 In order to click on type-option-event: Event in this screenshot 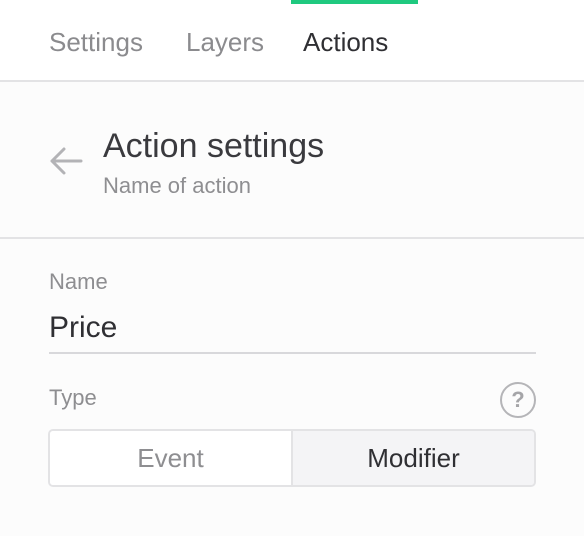, I will do `click(170, 458)`.